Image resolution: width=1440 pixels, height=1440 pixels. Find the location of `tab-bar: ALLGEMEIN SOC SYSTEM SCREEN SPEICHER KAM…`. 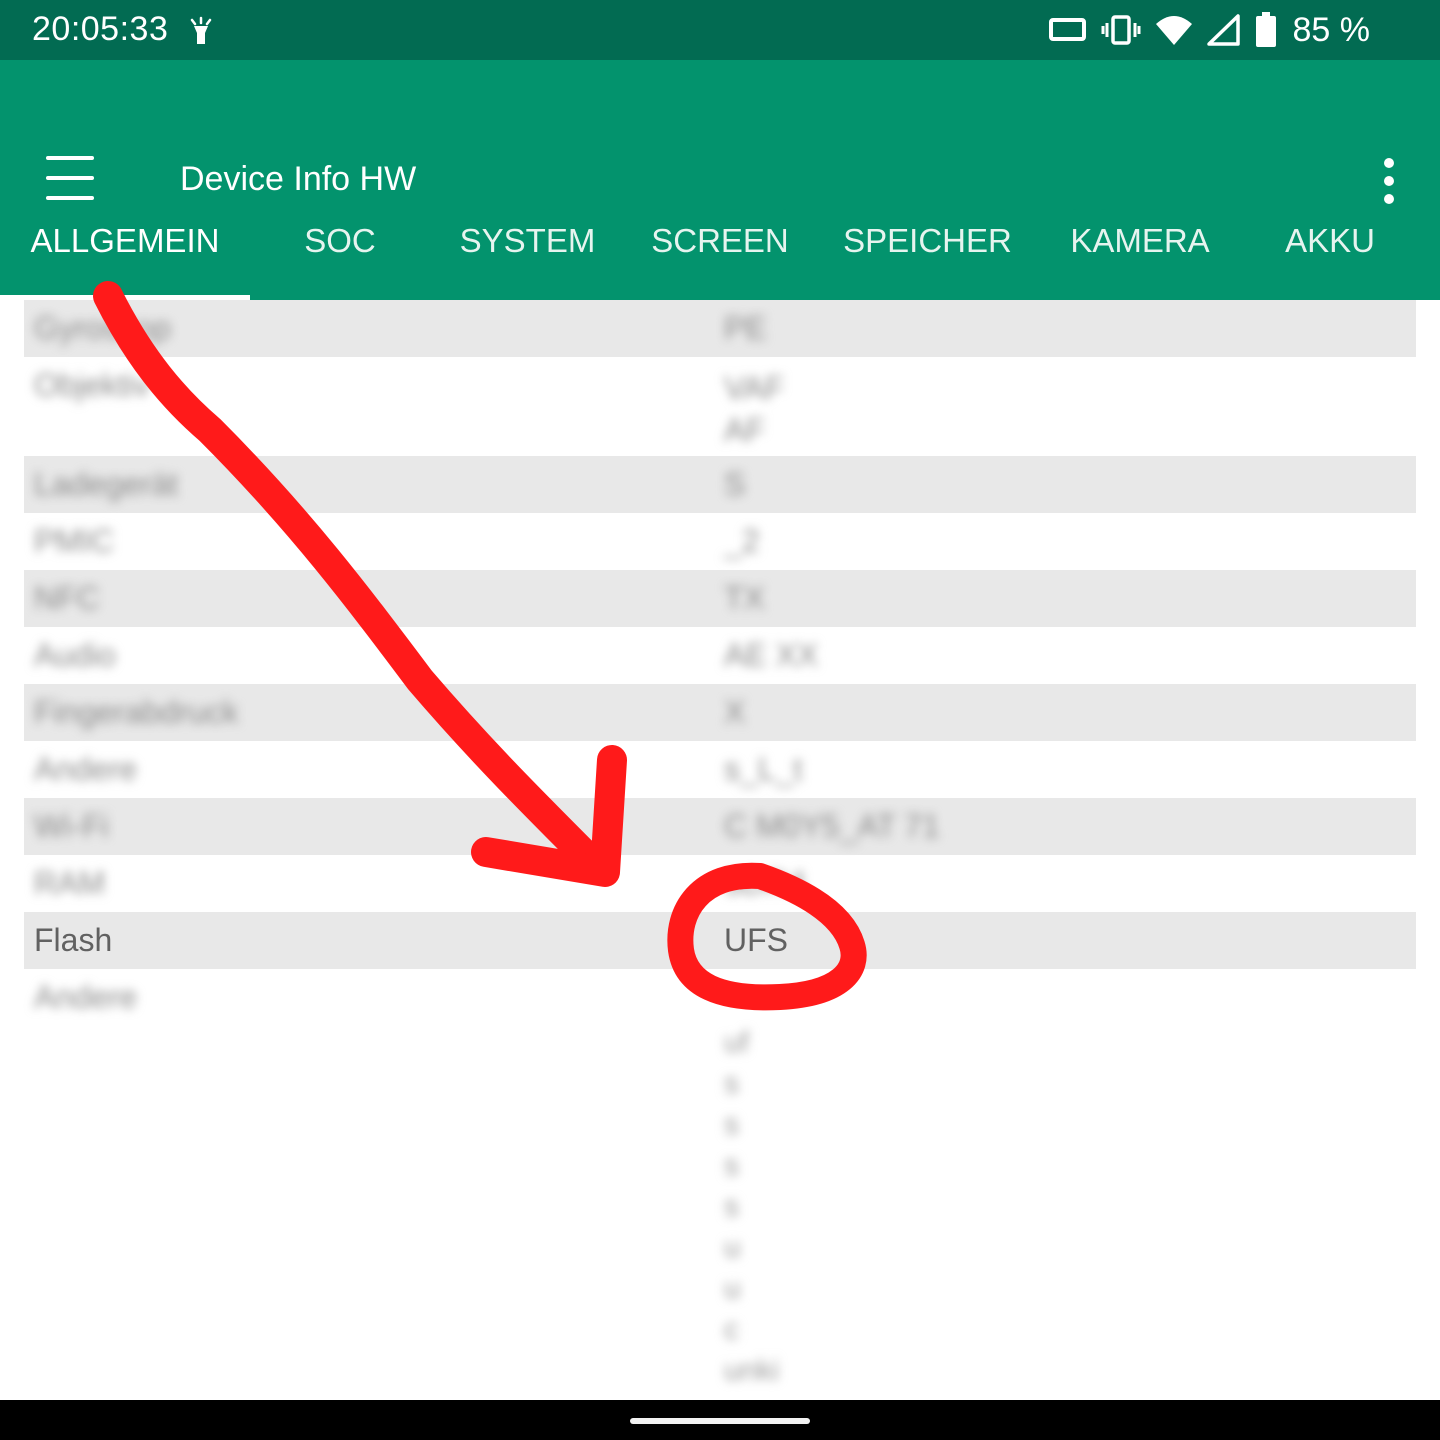

tab-bar: ALLGEMEIN SOC SYSTEM SCREEN SPEICHER KAM… is located at coordinates (720, 250).